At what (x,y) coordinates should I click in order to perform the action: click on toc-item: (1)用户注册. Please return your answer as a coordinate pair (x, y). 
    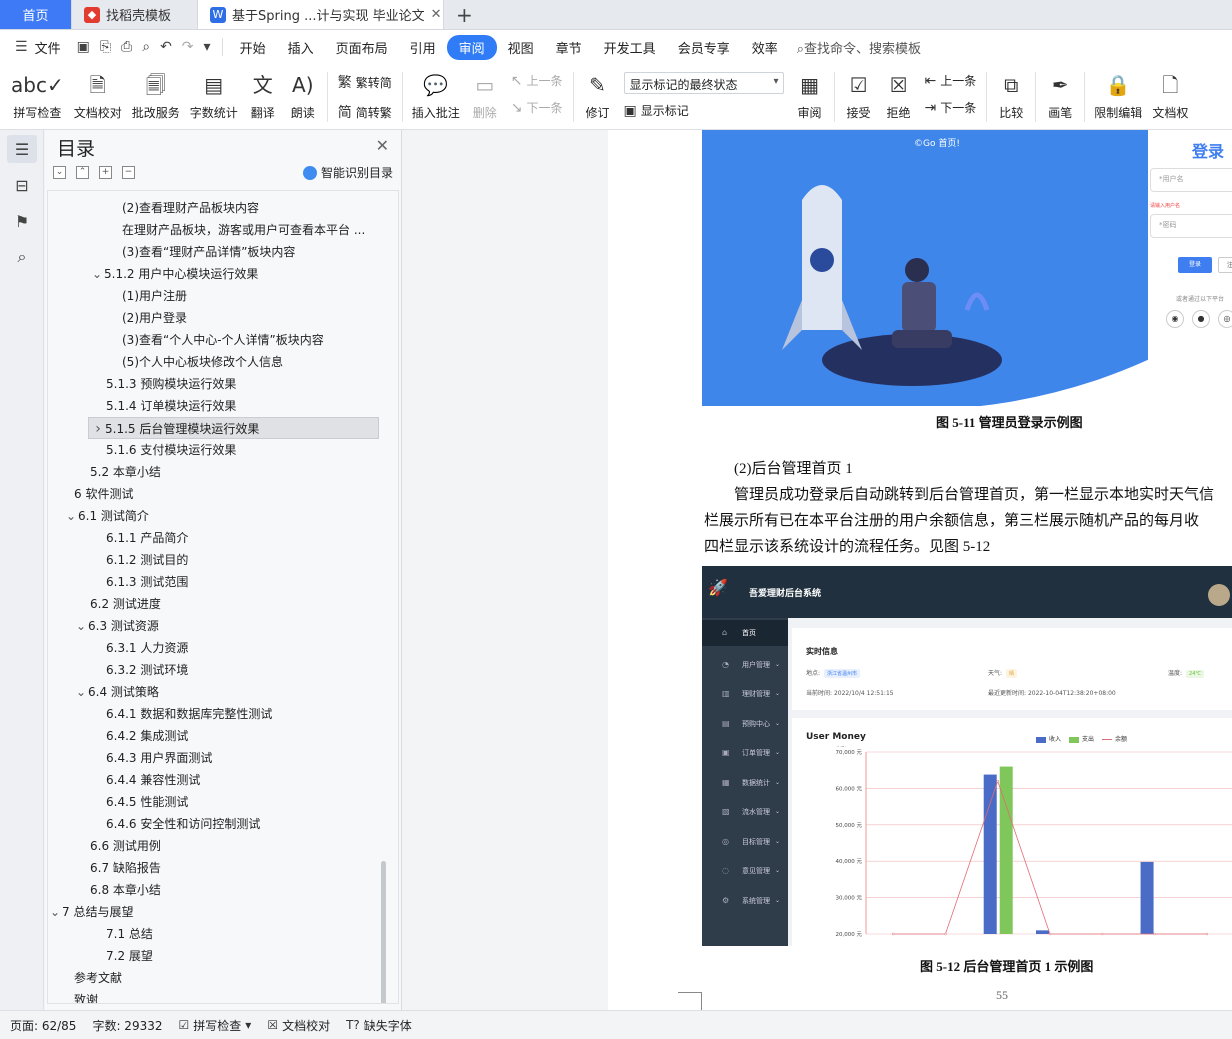
    Looking at the image, I should click on (218, 296).